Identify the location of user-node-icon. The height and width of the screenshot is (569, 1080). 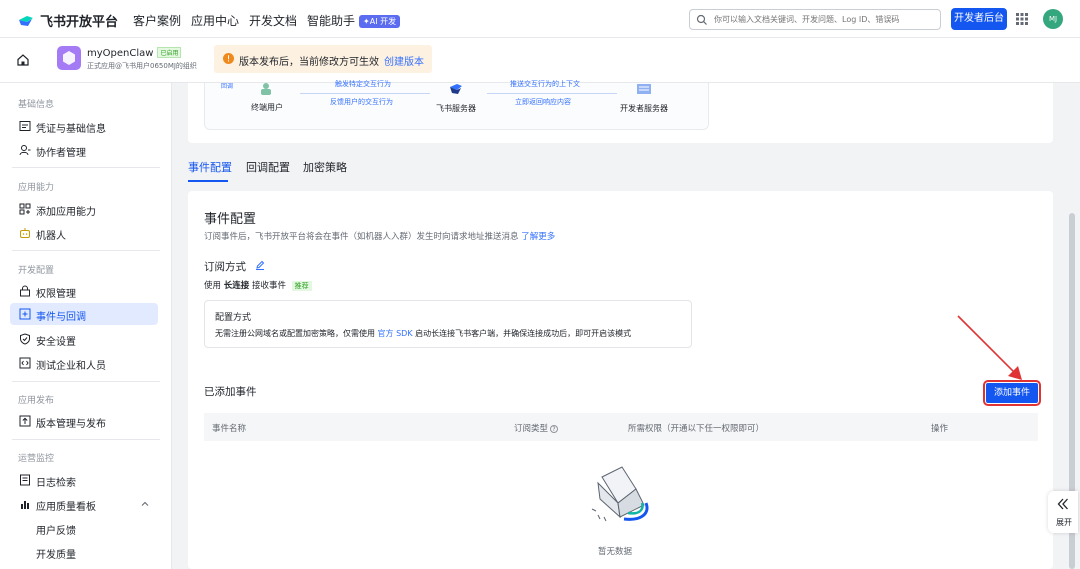
(266, 89).